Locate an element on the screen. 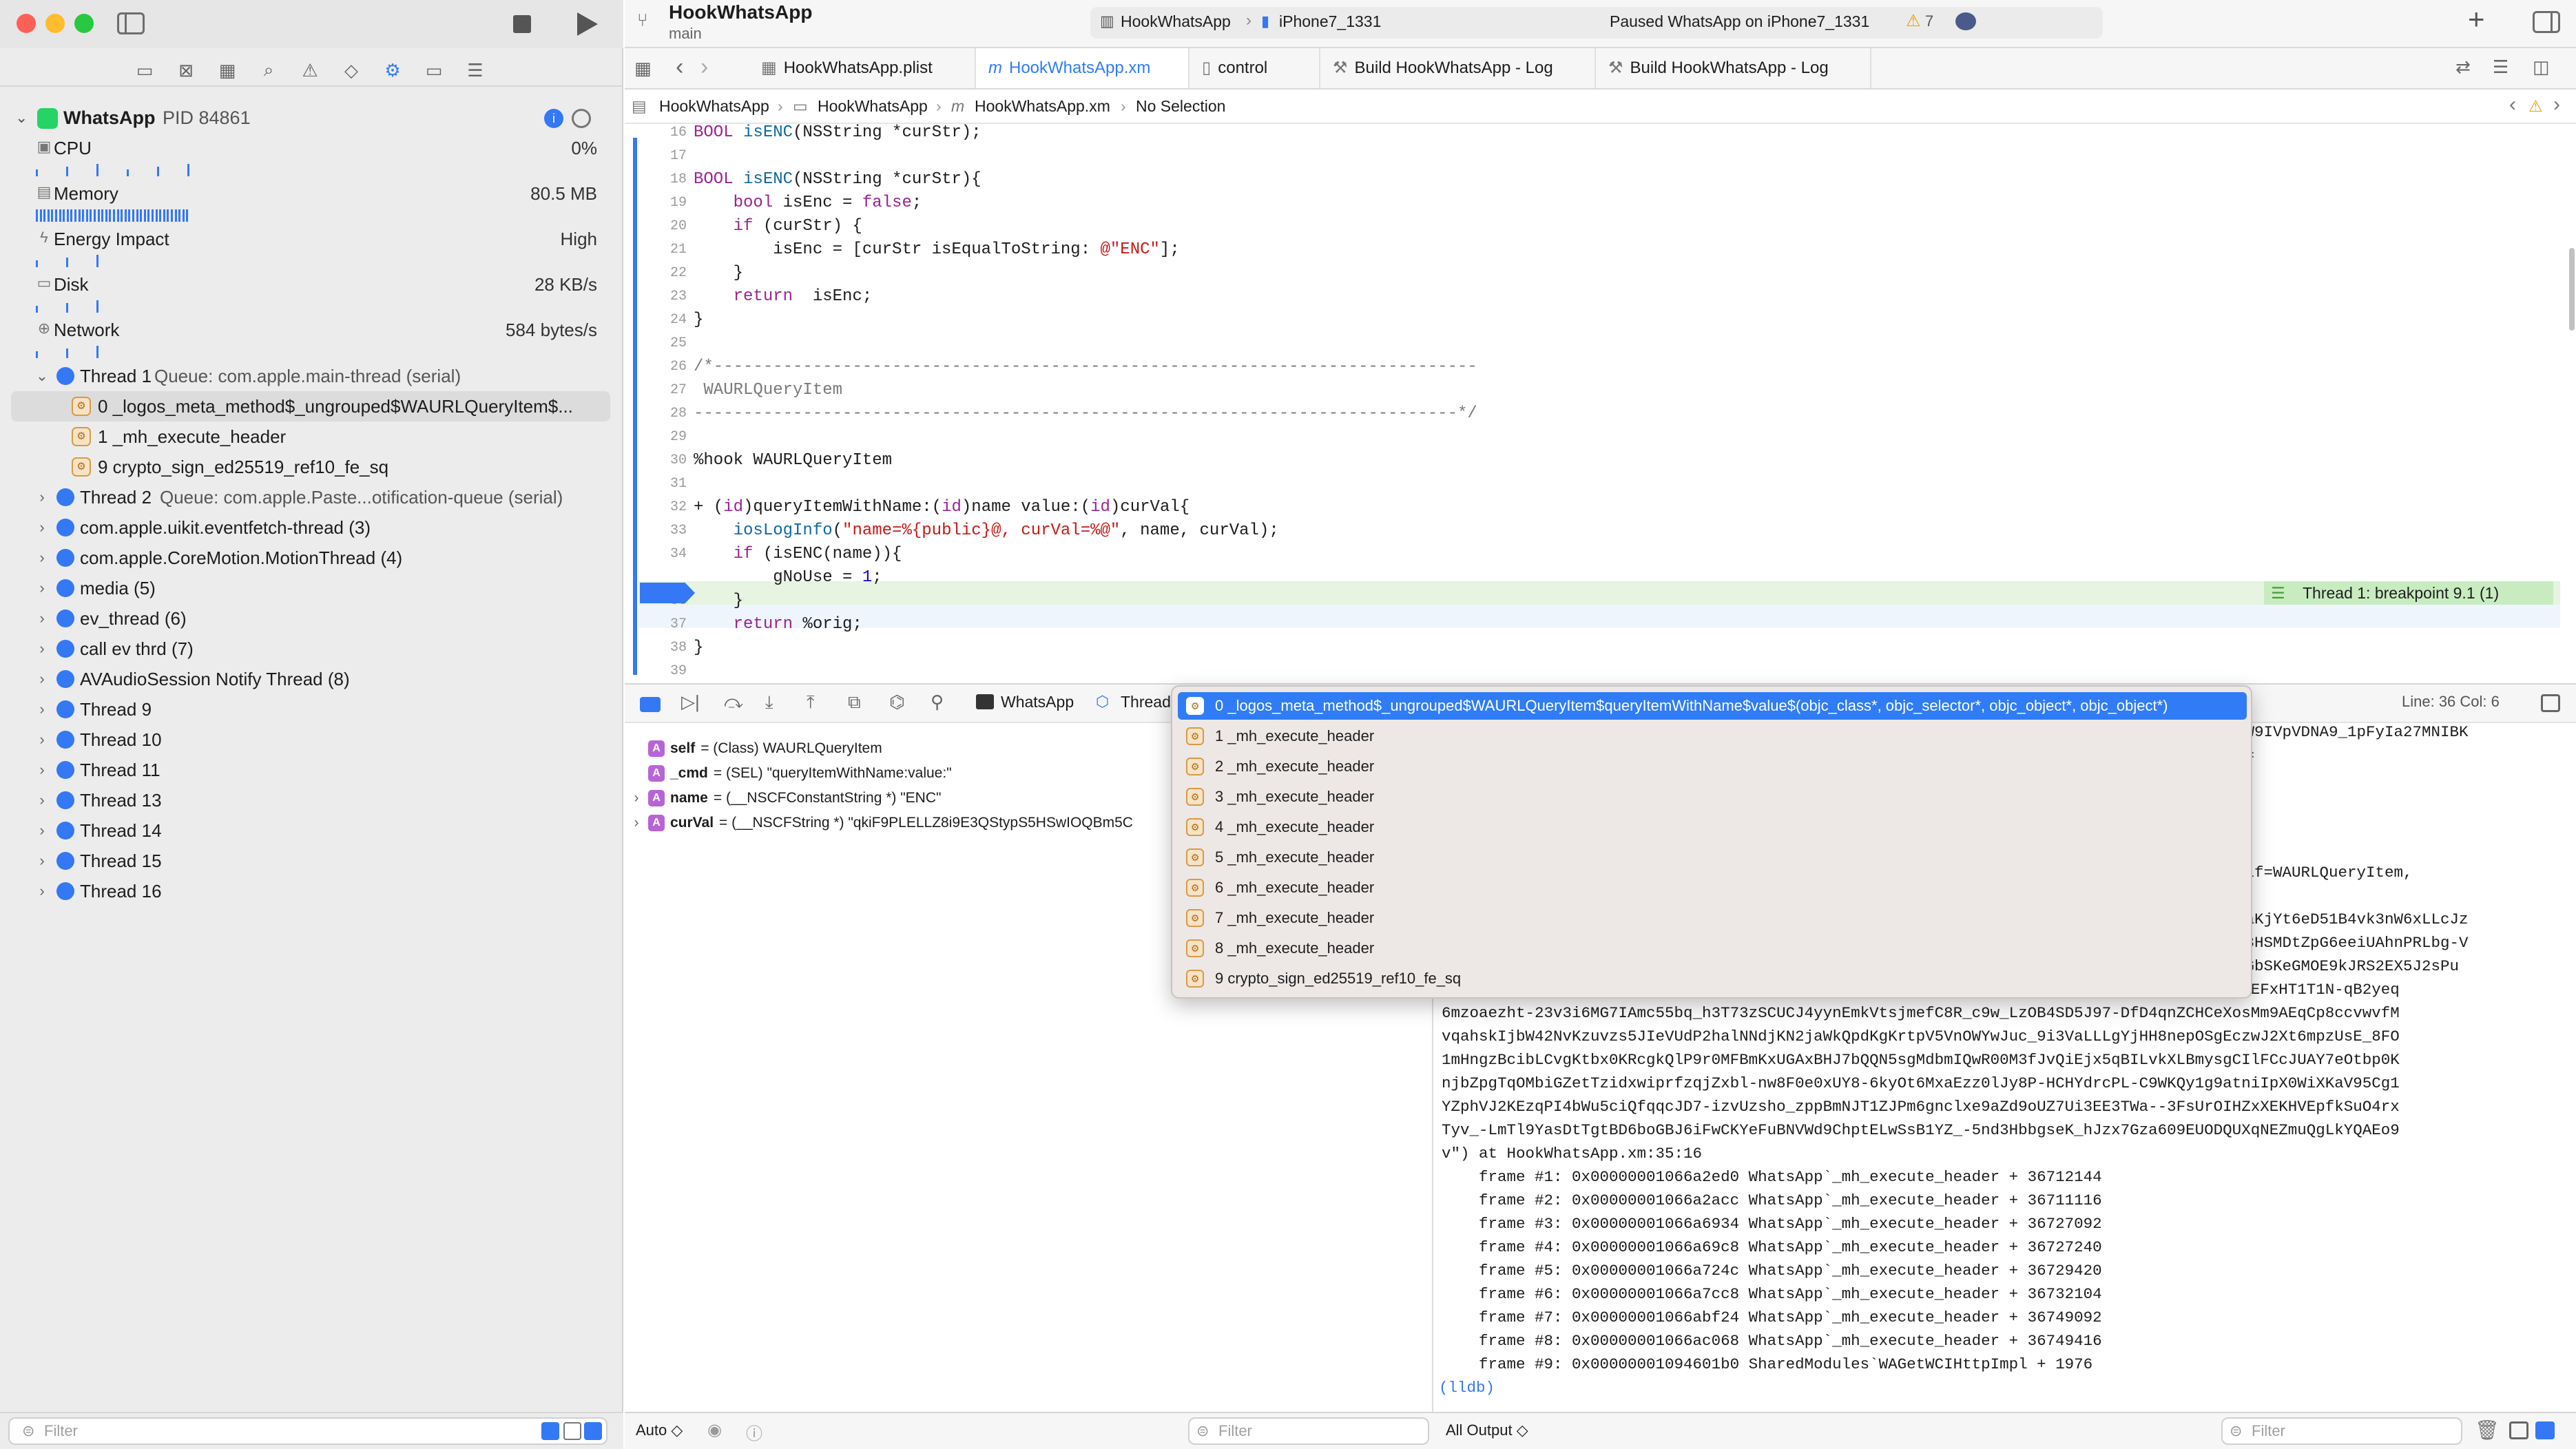  scheme-name: HookWhatsApp is located at coordinates (1176, 21).